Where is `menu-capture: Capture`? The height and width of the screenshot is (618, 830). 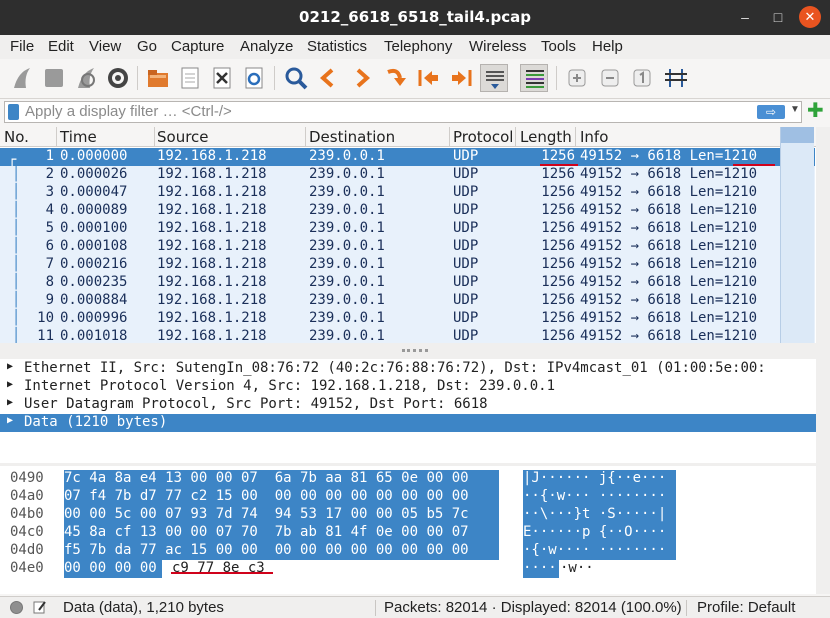 menu-capture: Capture is located at coordinates (197, 46).